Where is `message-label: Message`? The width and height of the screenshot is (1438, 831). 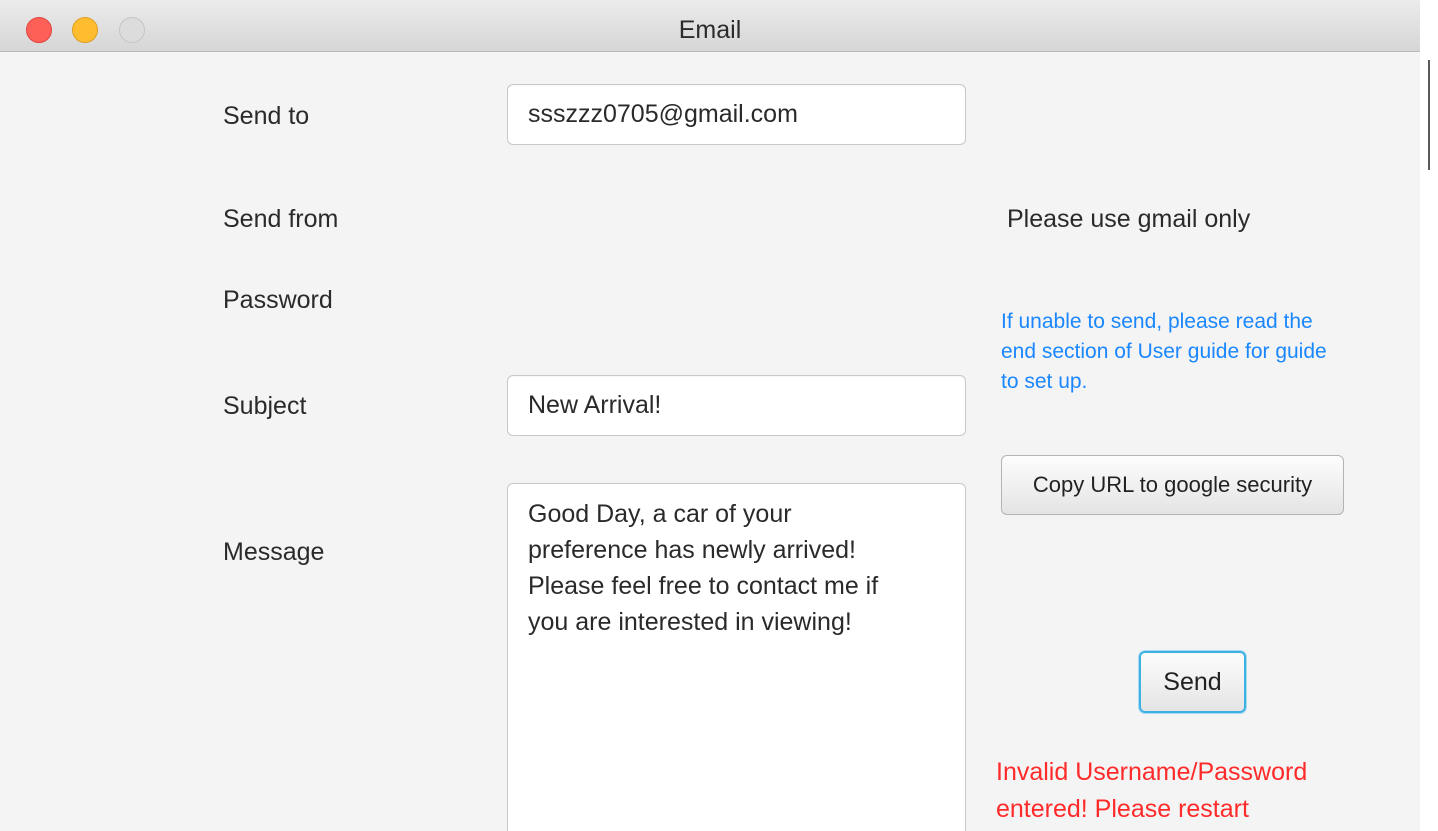
message-label: Message is located at coordinates (274, 552).